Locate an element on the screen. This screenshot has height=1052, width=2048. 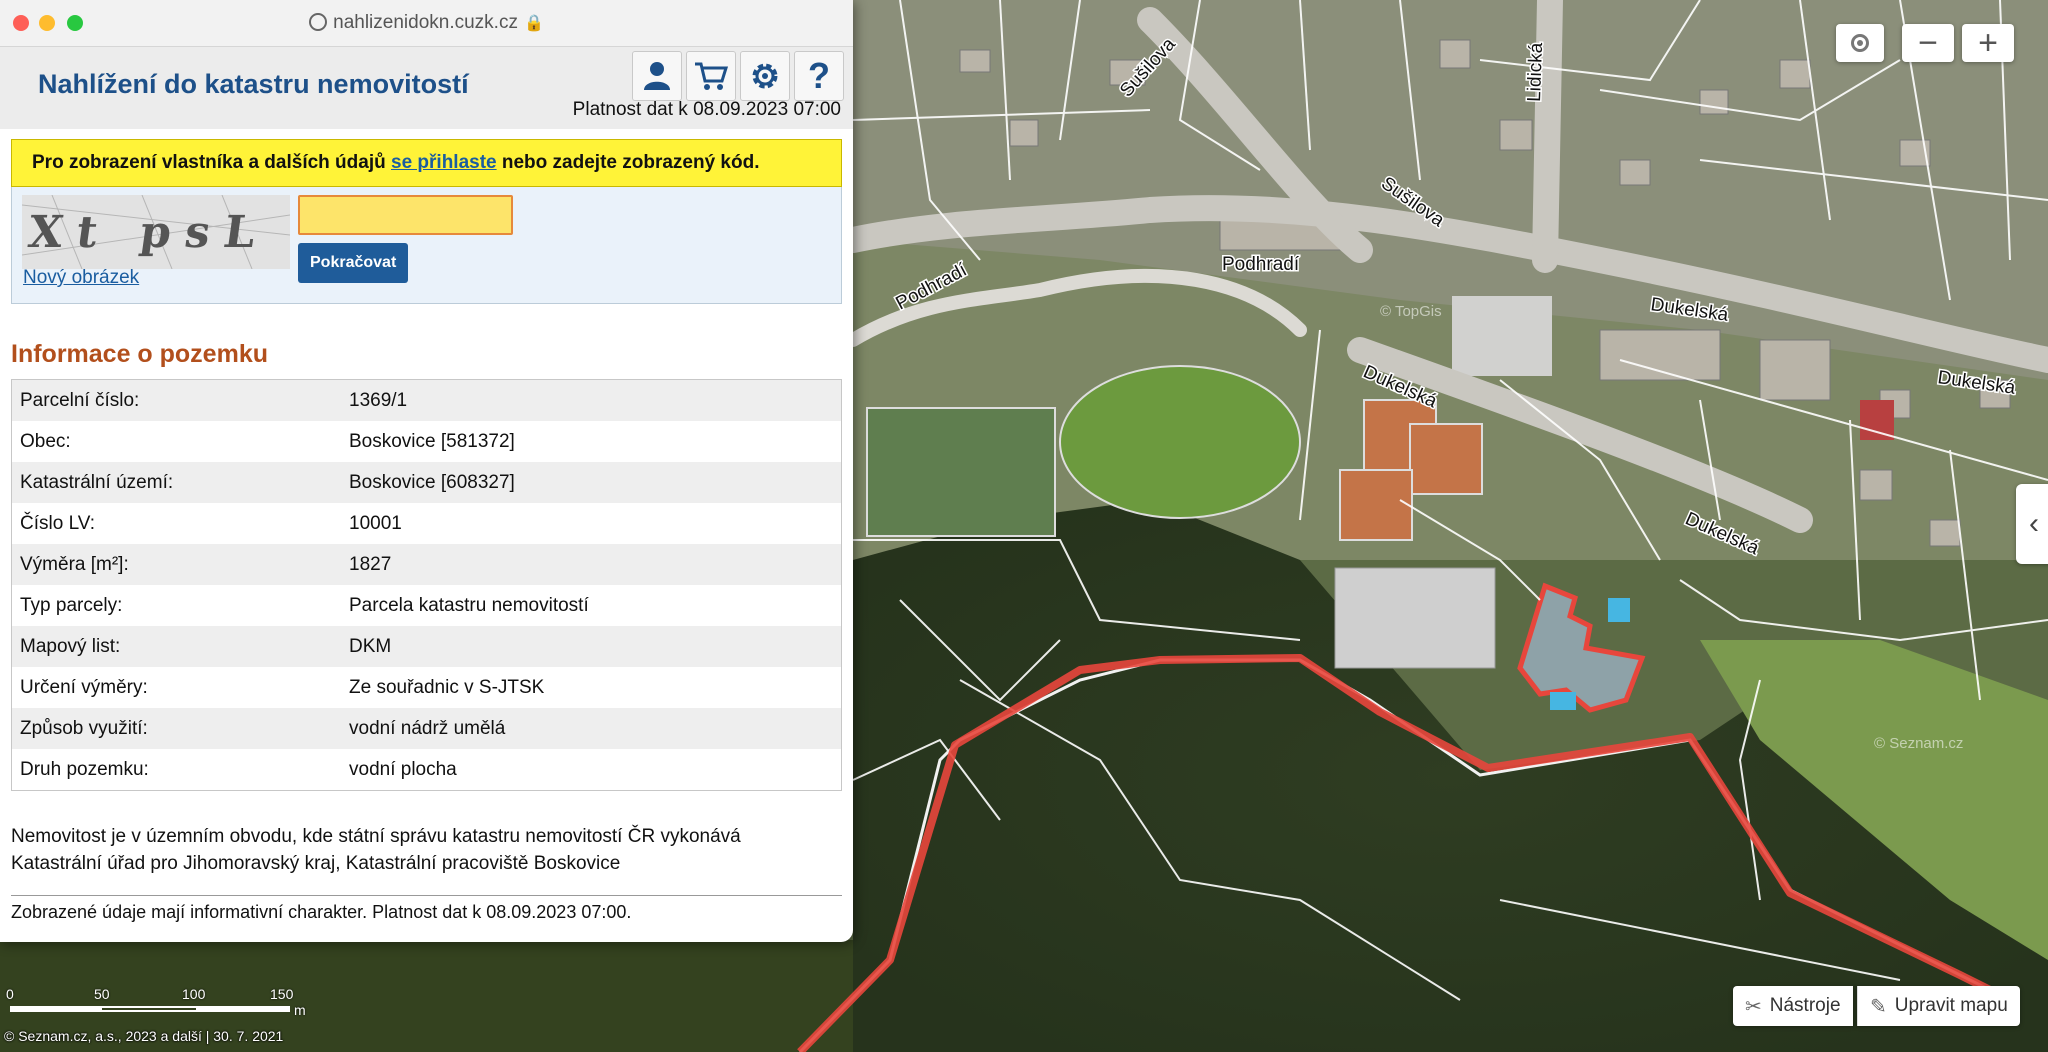
table-row: Obec: Boskovice [581372] is located at coordinates (426, 441).